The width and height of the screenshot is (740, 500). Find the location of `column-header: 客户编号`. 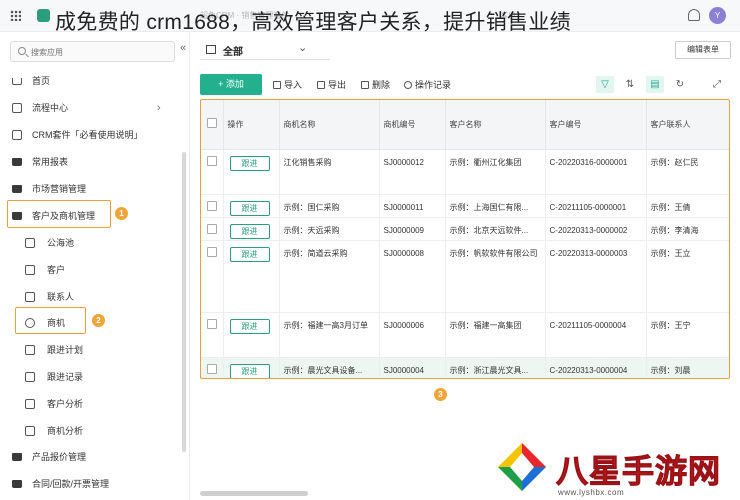

column-header: 客户编号 is located at coordinates (596, 125).